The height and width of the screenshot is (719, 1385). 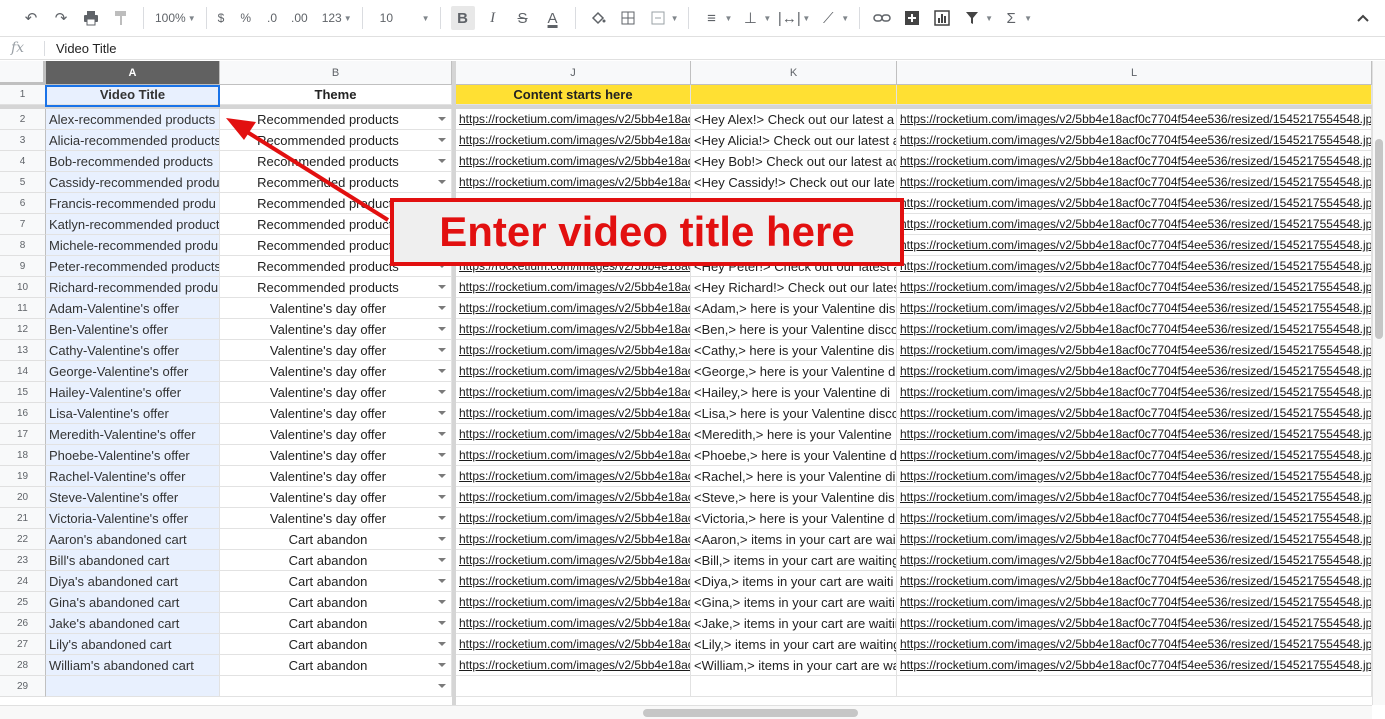 I want to click on percent-format-button: %, so click(x=245, y=18).